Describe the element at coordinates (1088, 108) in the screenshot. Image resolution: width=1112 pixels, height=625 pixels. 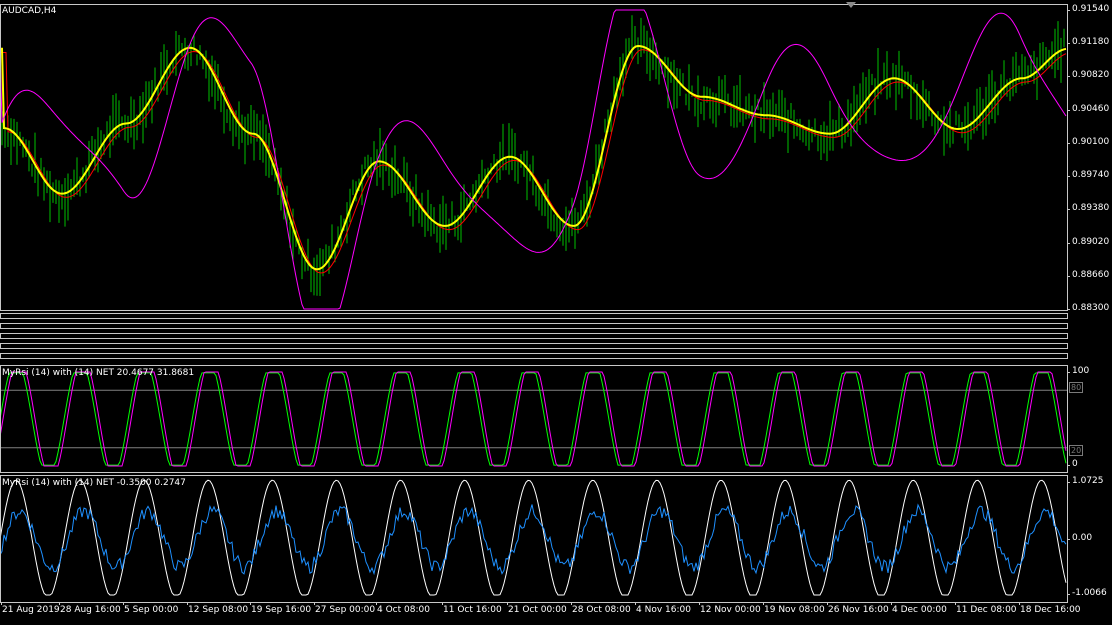
I see `price-tick: 0.90460` at that location.